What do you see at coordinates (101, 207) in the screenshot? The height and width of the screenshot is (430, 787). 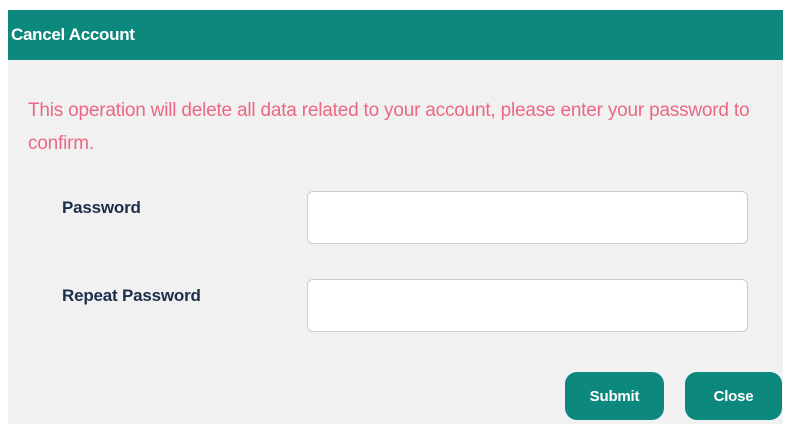 I see `password-label: Password` at bounding box center [101, 207].